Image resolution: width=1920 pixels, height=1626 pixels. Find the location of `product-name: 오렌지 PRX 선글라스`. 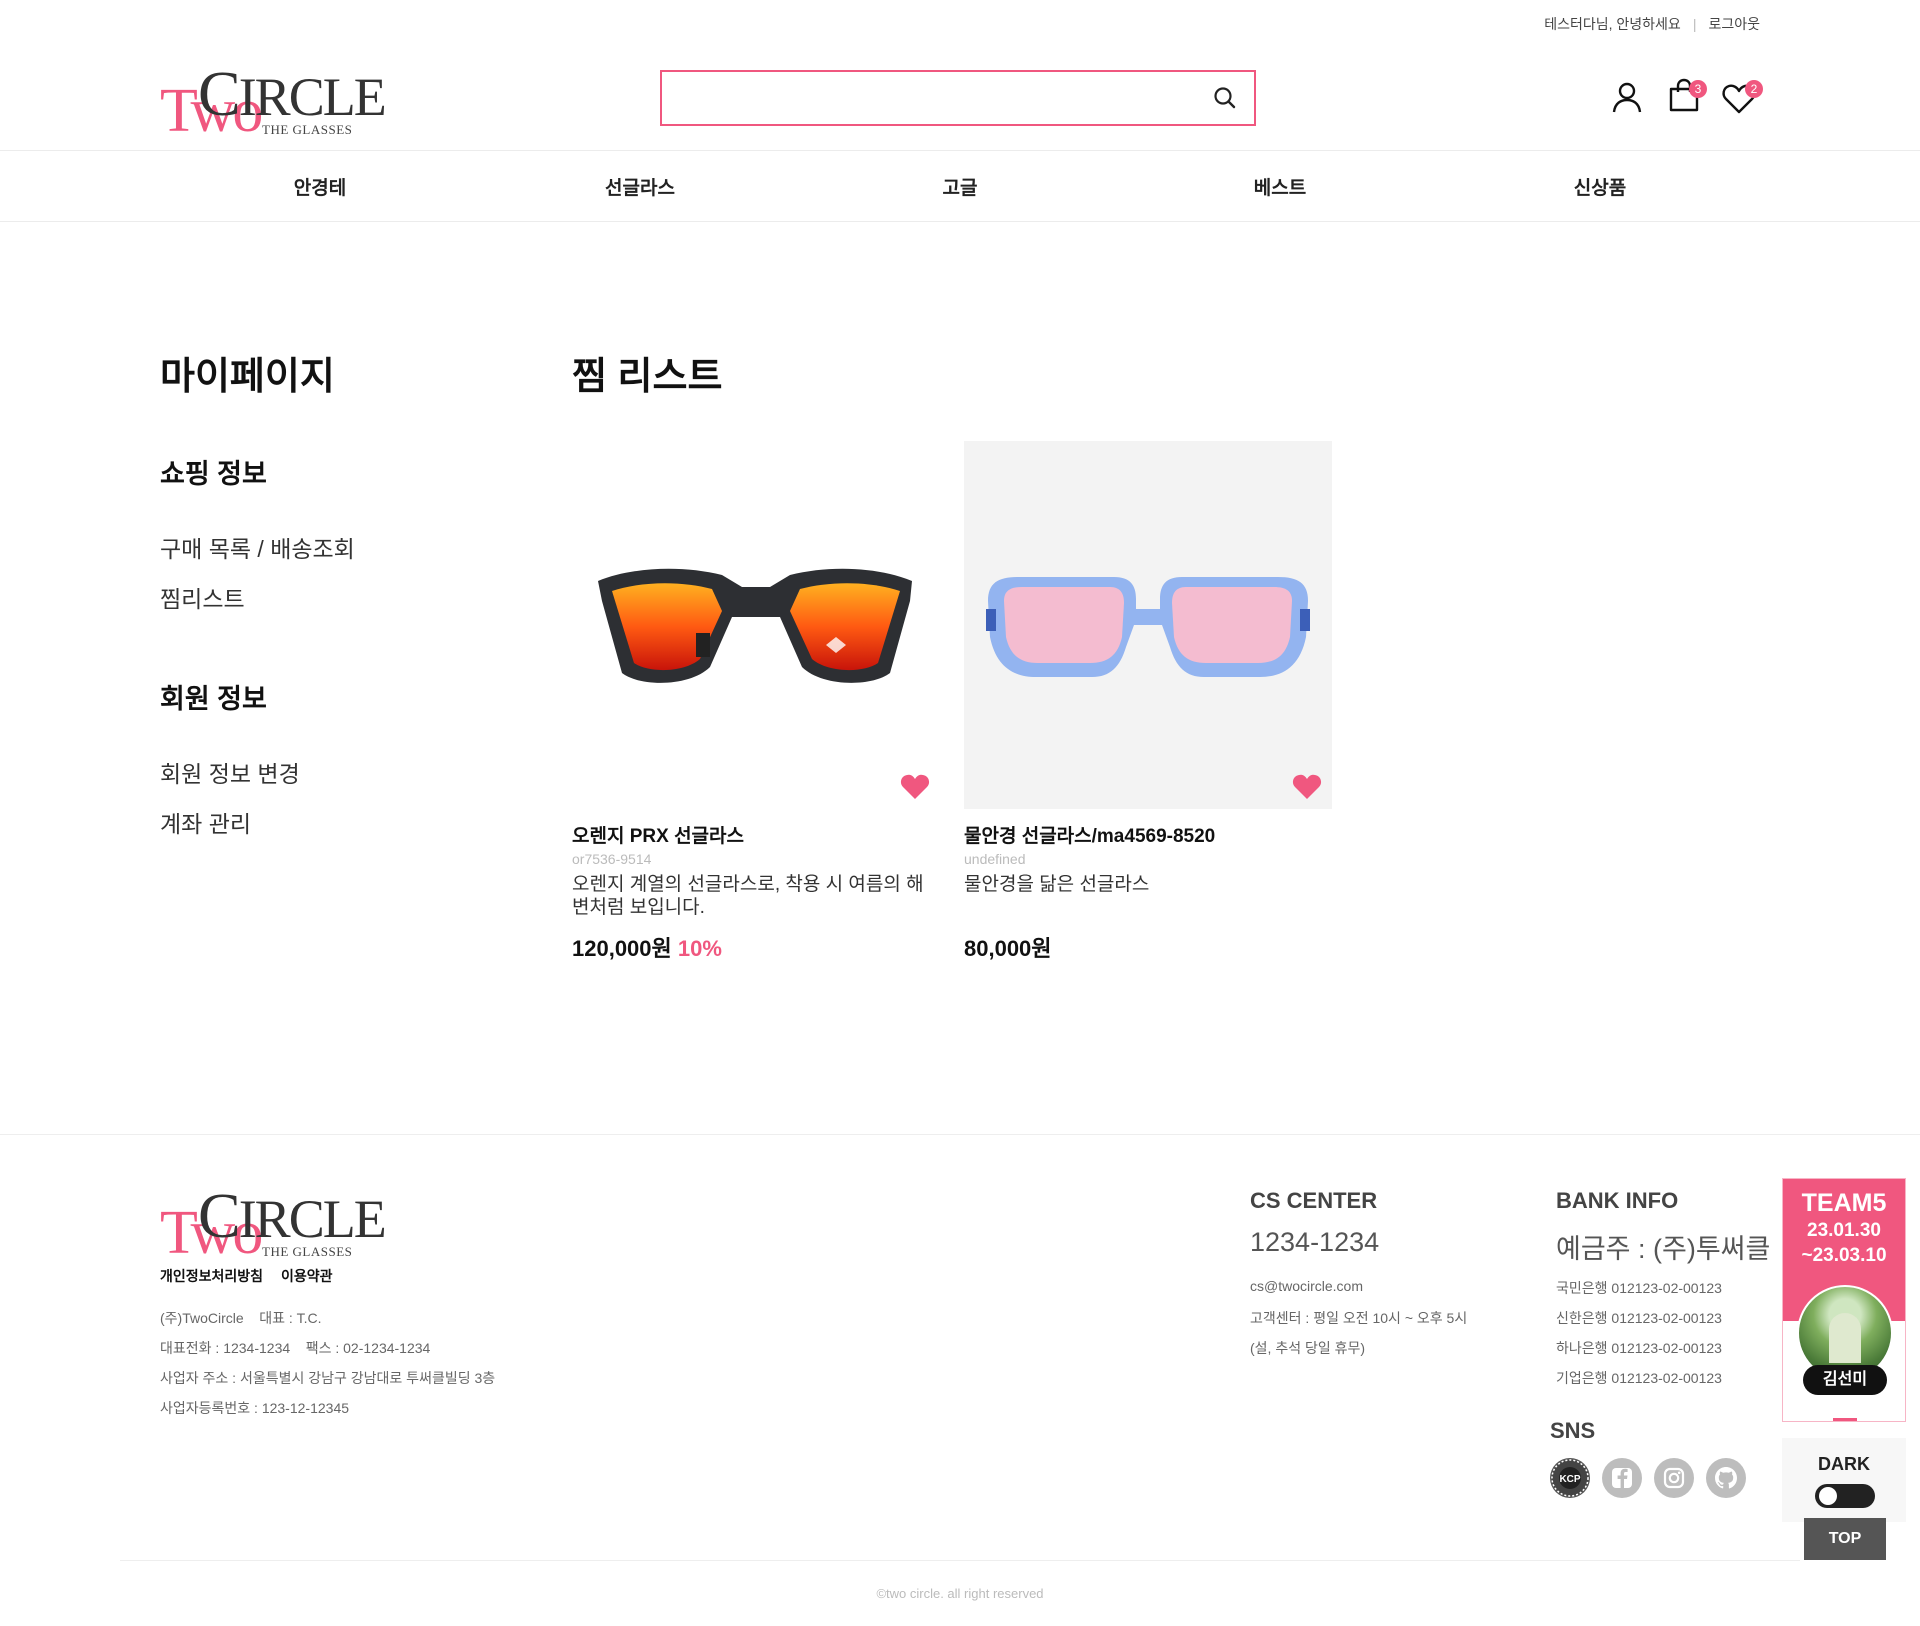

product-name: 오렌지 PRX 선글라스 is located at coordinates (756, 834).